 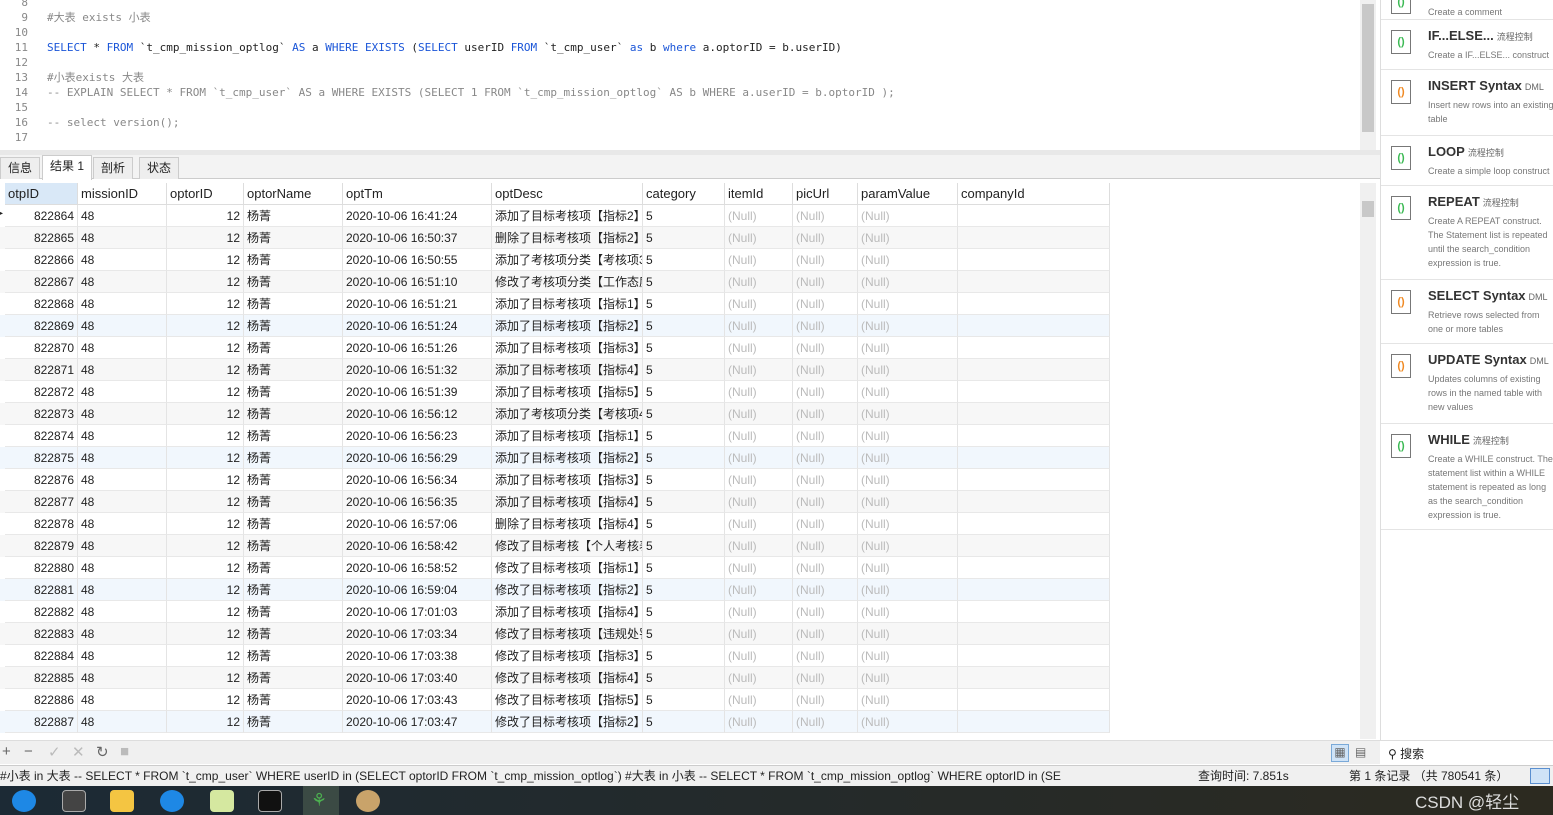 What do you see at coordinates (41, 436) in the screenshot?
I see `cell-otpID: 822874` at bounding box center [41, 436].